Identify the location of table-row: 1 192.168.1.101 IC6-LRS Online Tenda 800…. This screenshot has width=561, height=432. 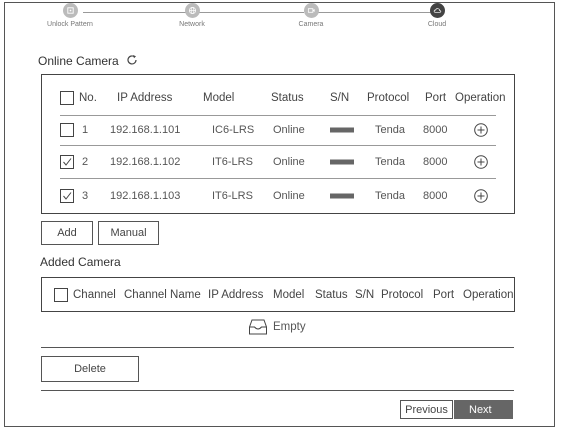
(278, 130).